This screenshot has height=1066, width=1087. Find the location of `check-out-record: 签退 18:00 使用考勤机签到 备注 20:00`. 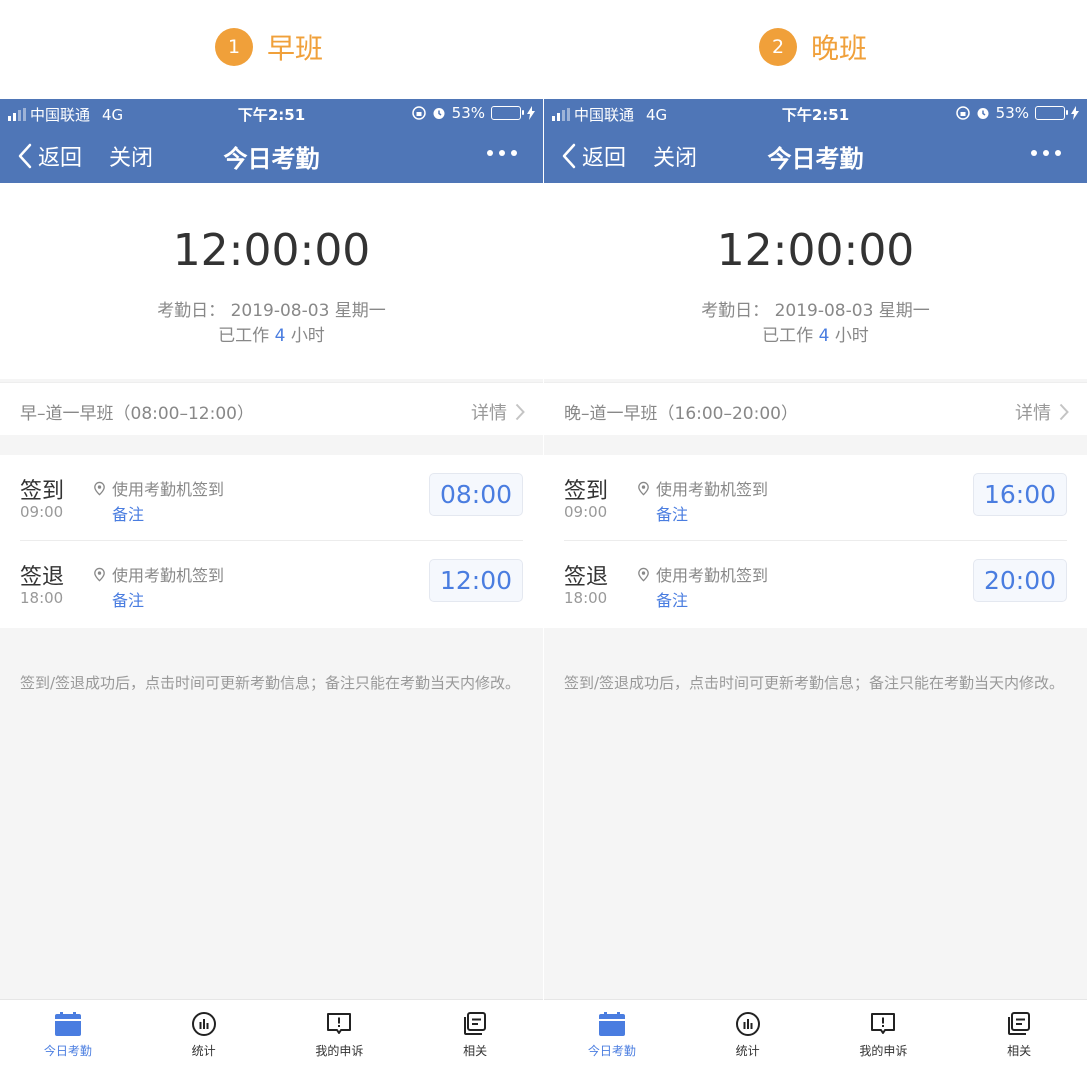

check-out-record: 签退 18:00 使用考勤机签到 备注 20:00 is located at coordinates (815, 584).